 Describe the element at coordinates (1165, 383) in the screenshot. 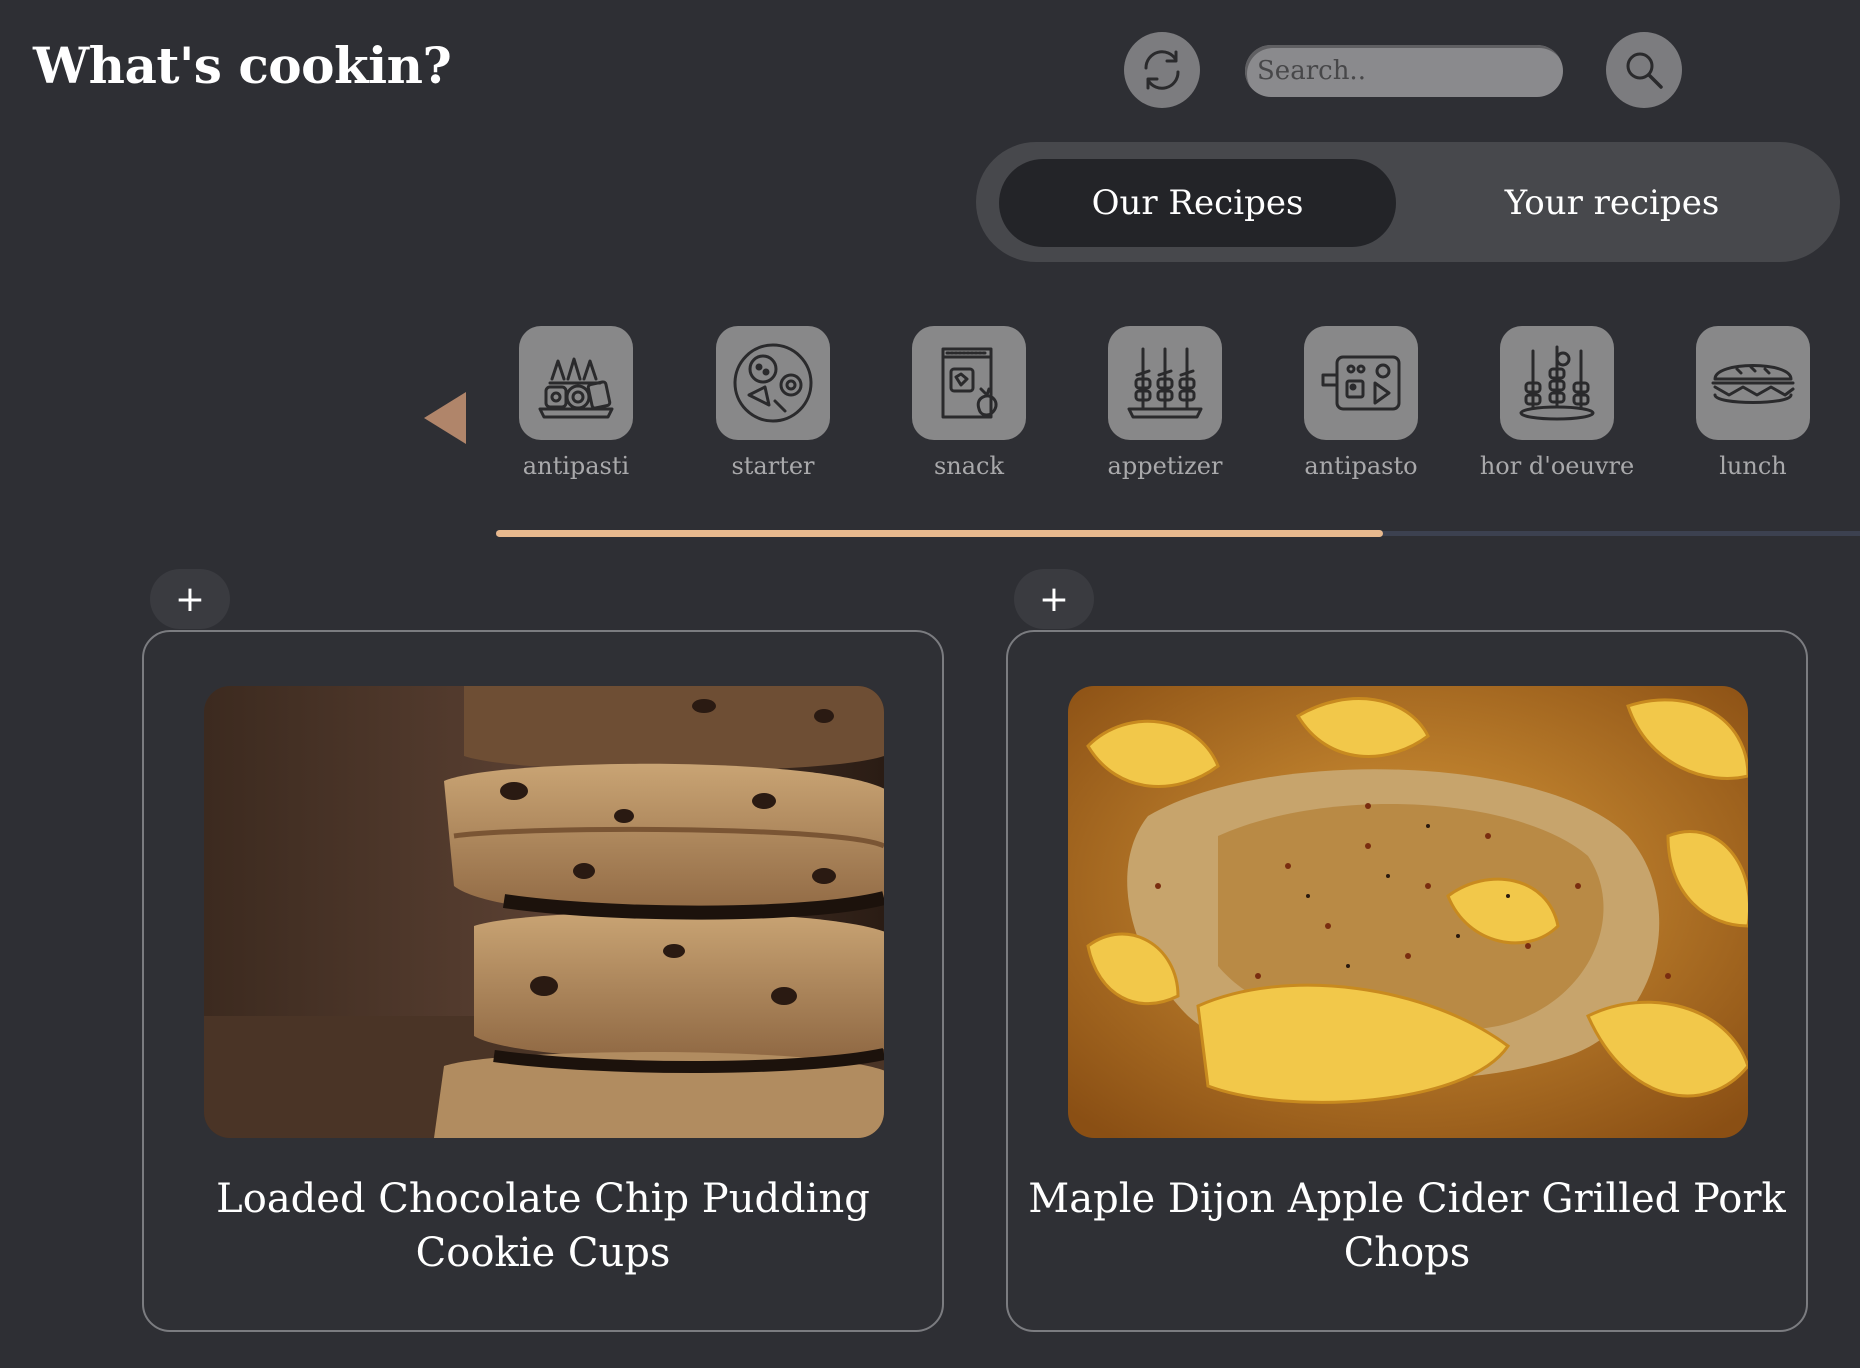

I see `skewers-icon` at that location.